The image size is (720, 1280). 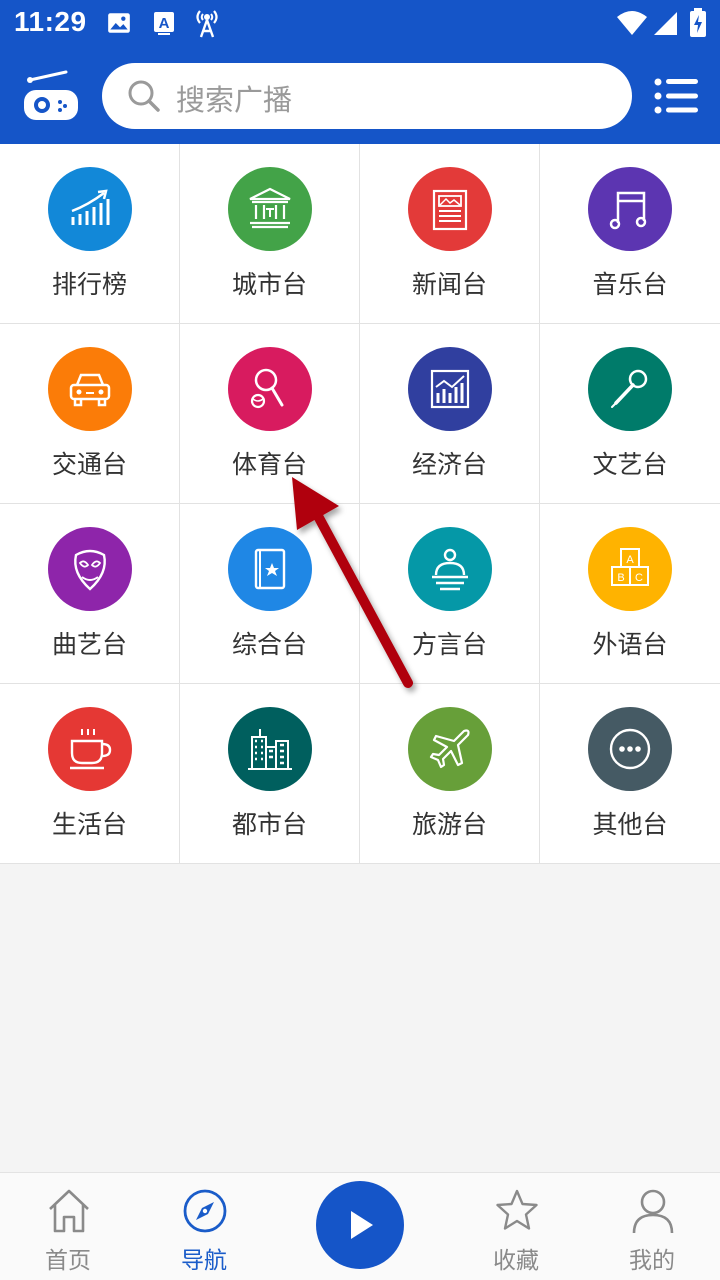 I want to click on category-icon-bg: A B C, so click(x=630, y=569).